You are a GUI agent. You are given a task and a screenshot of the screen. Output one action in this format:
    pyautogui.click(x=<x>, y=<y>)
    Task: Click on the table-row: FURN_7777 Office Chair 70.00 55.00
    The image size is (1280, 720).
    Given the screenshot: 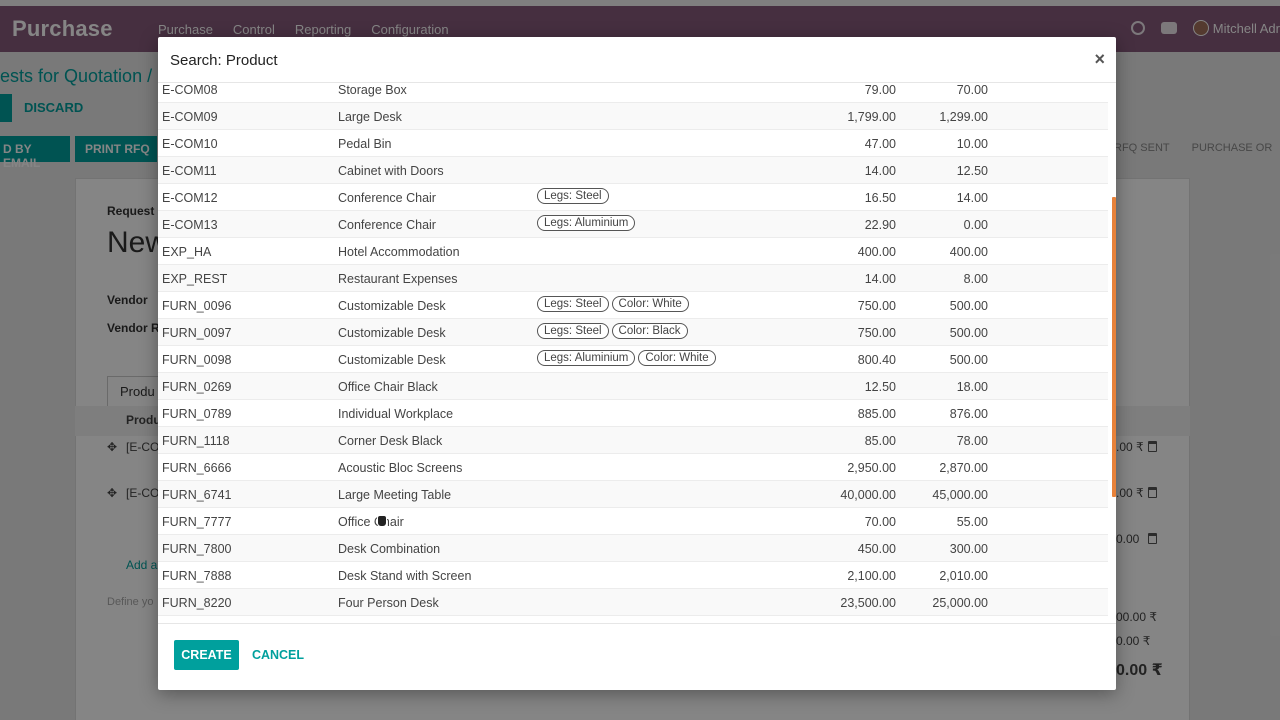 What is the action you would take?
    pyautogui.click(x=633, y=521)
    